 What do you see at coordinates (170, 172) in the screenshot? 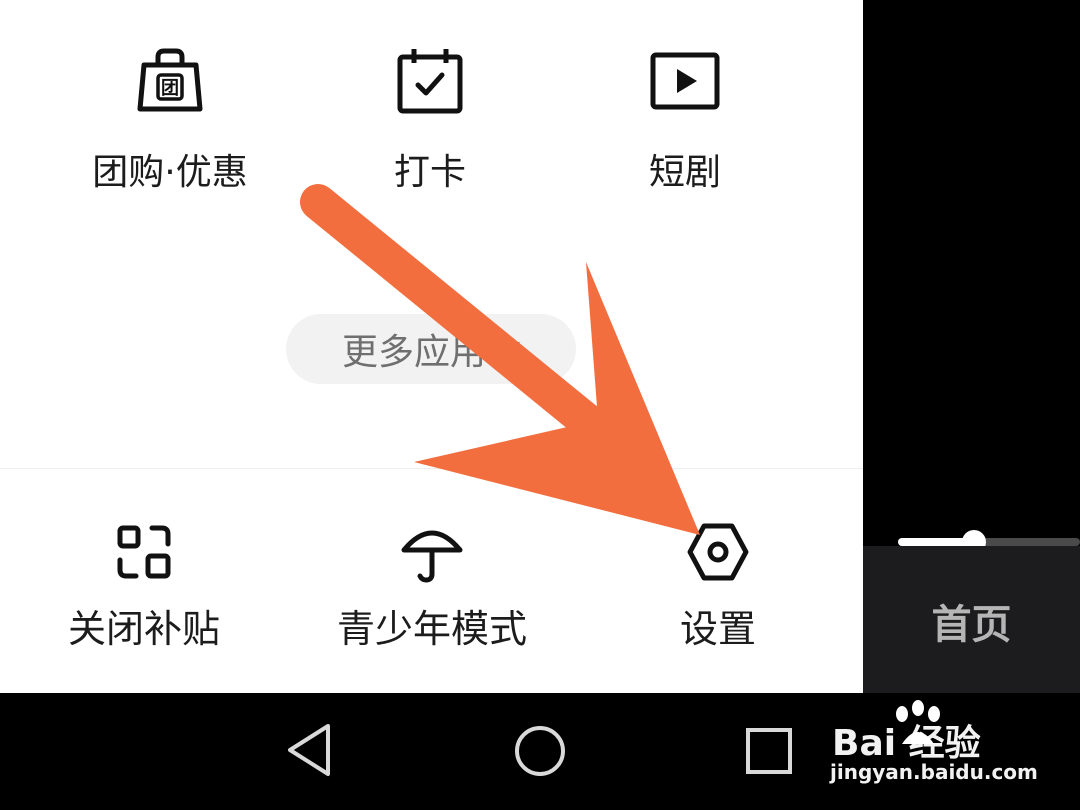
I see `app-label-group-buy: 团购·优惠` at bounding box center [170, 172].